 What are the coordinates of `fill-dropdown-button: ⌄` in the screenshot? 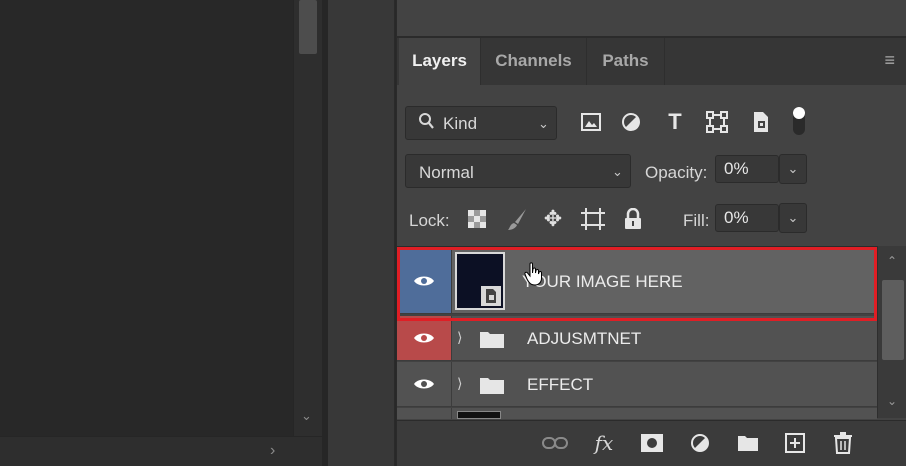 It's located at (793, 218).